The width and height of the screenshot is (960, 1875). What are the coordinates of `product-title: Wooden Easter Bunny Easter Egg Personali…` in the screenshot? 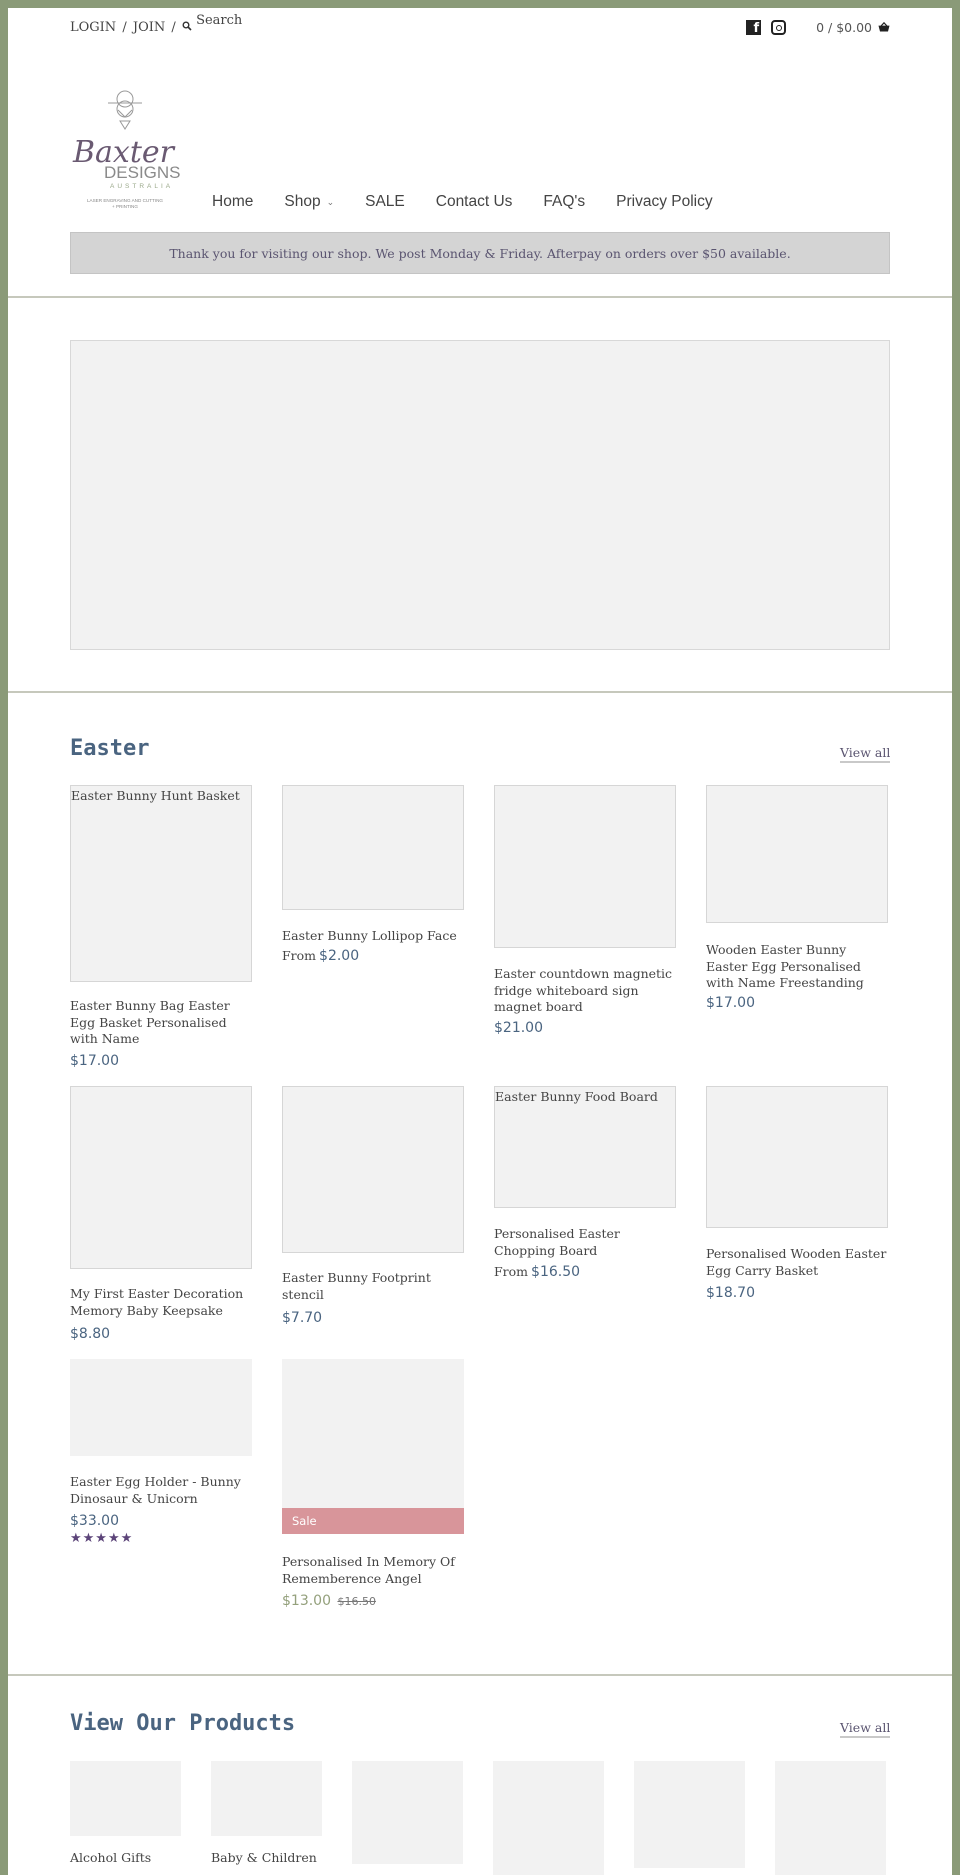 It's located at (785, 966).